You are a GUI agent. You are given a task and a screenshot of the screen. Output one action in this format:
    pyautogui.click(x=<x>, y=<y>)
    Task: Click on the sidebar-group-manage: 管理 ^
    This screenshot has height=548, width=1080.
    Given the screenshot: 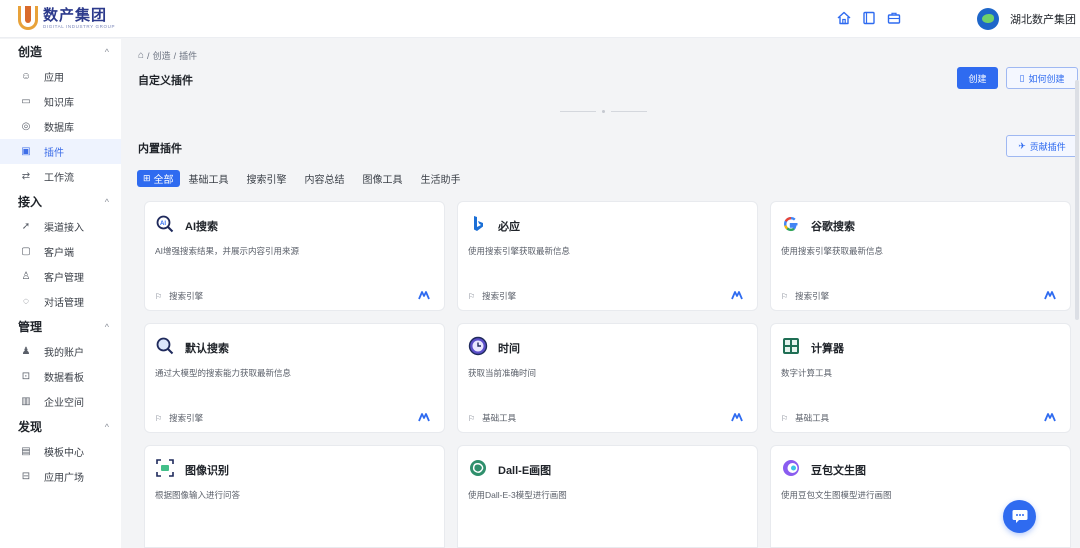 What is the action you would take?
    pyautogui.click(x=60, y=326)
    